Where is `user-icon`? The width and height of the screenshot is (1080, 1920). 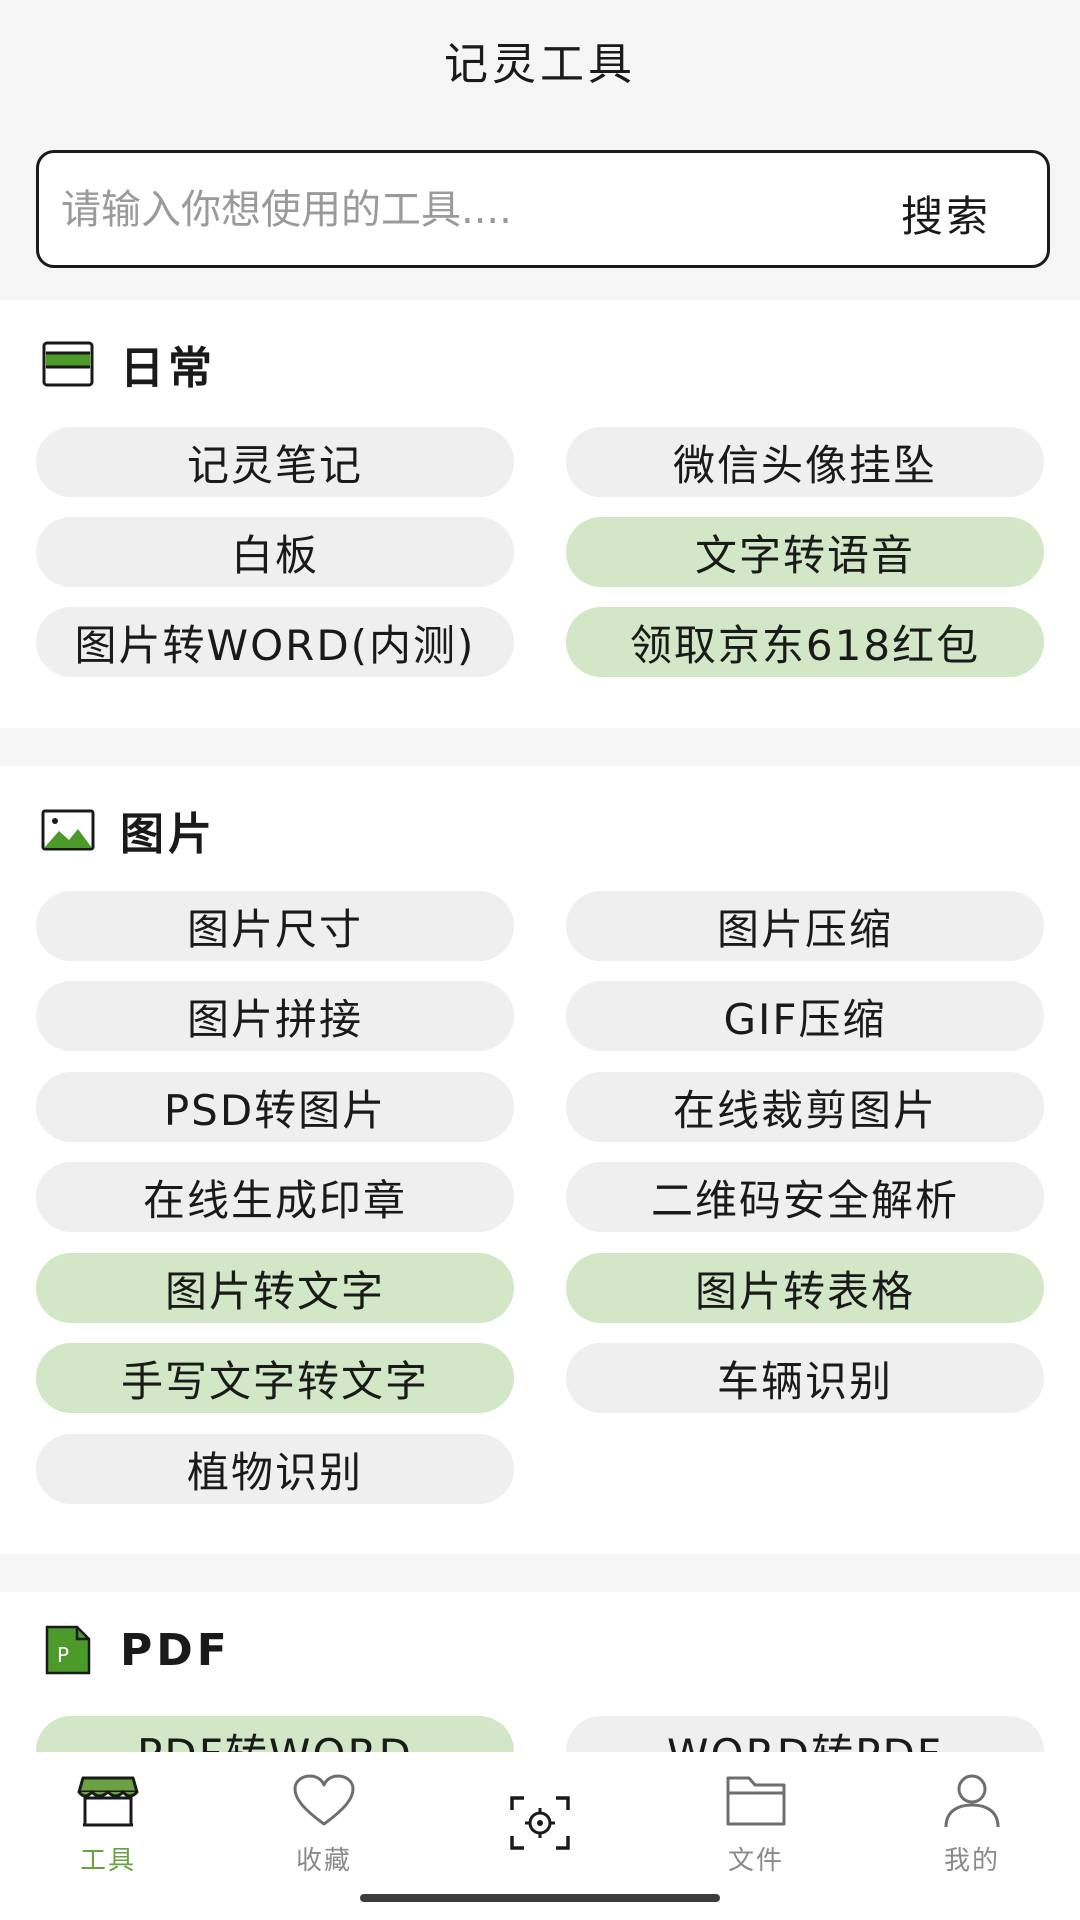 user-icon is located at coordinates (972, 1801).